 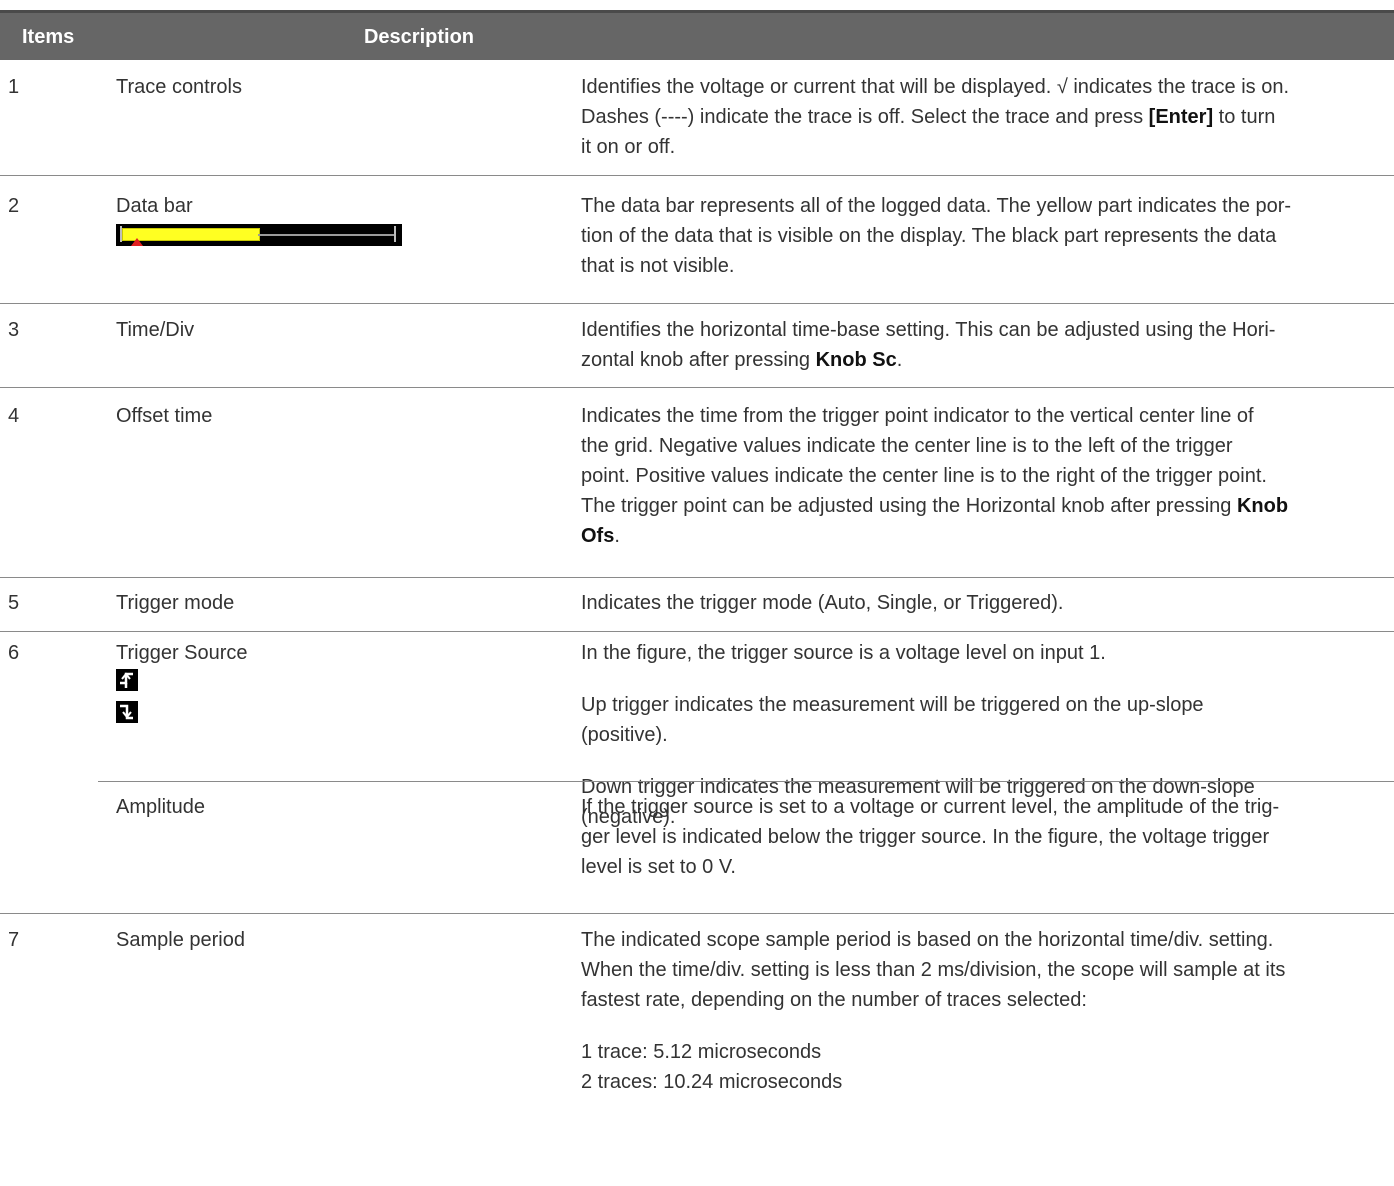 What do you see at coordinates (127, 712) in the screenshot?
I see `down-trigger-icon` at bounding box center [127, 712].